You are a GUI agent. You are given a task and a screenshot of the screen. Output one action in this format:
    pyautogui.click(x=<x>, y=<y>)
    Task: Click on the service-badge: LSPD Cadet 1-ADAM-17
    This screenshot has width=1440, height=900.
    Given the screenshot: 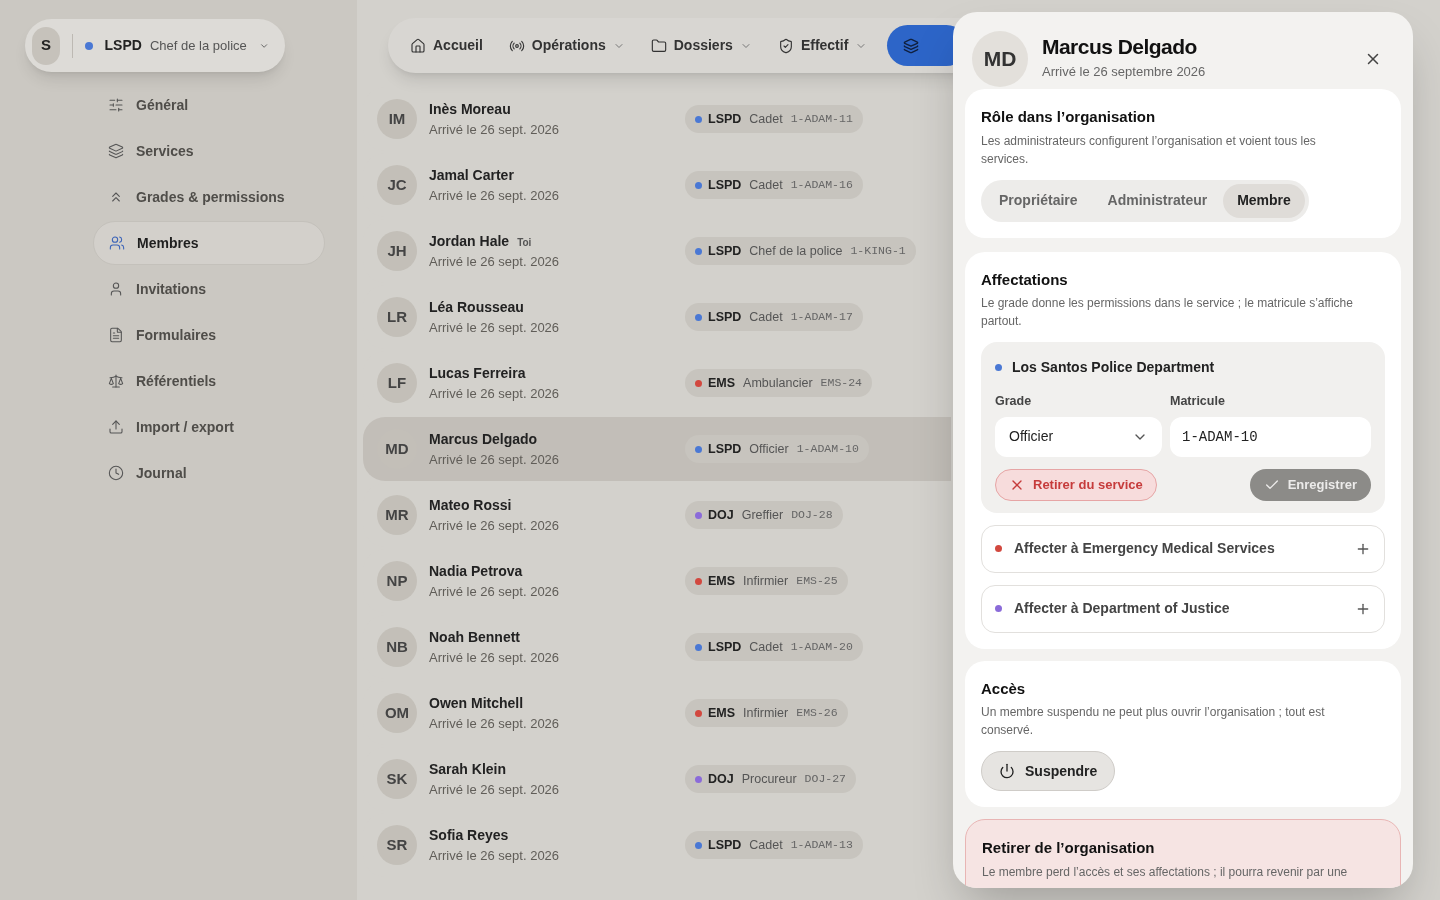 What is the action you would take?
    pyautogui.click(x=774, y=317)
    